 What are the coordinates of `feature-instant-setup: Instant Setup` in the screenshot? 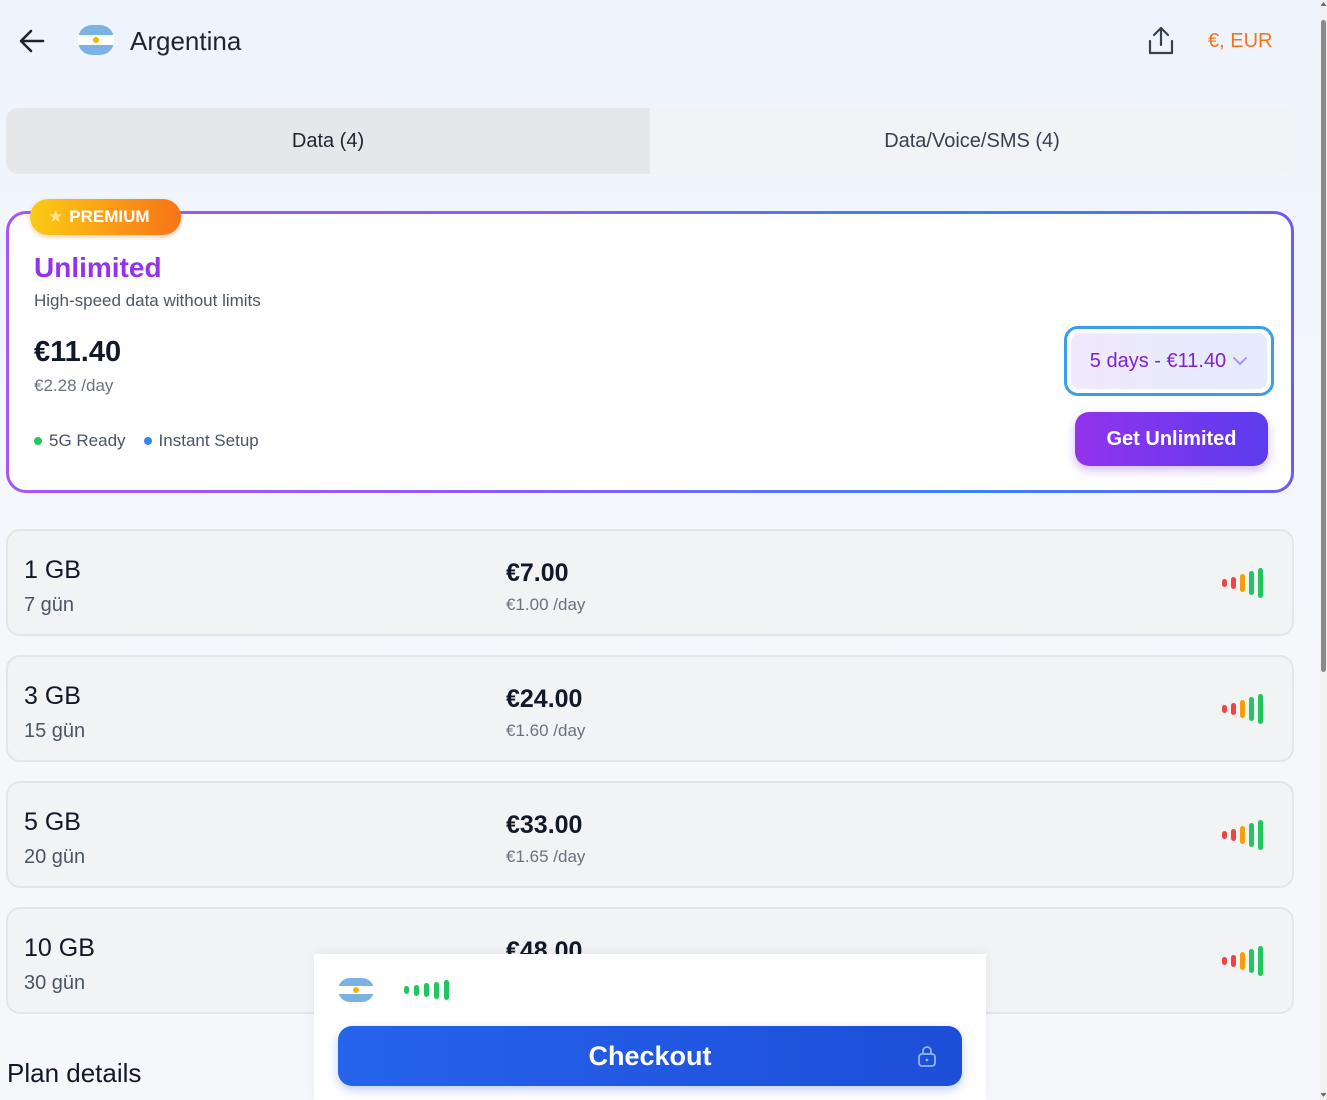 It's located at (201, 441).